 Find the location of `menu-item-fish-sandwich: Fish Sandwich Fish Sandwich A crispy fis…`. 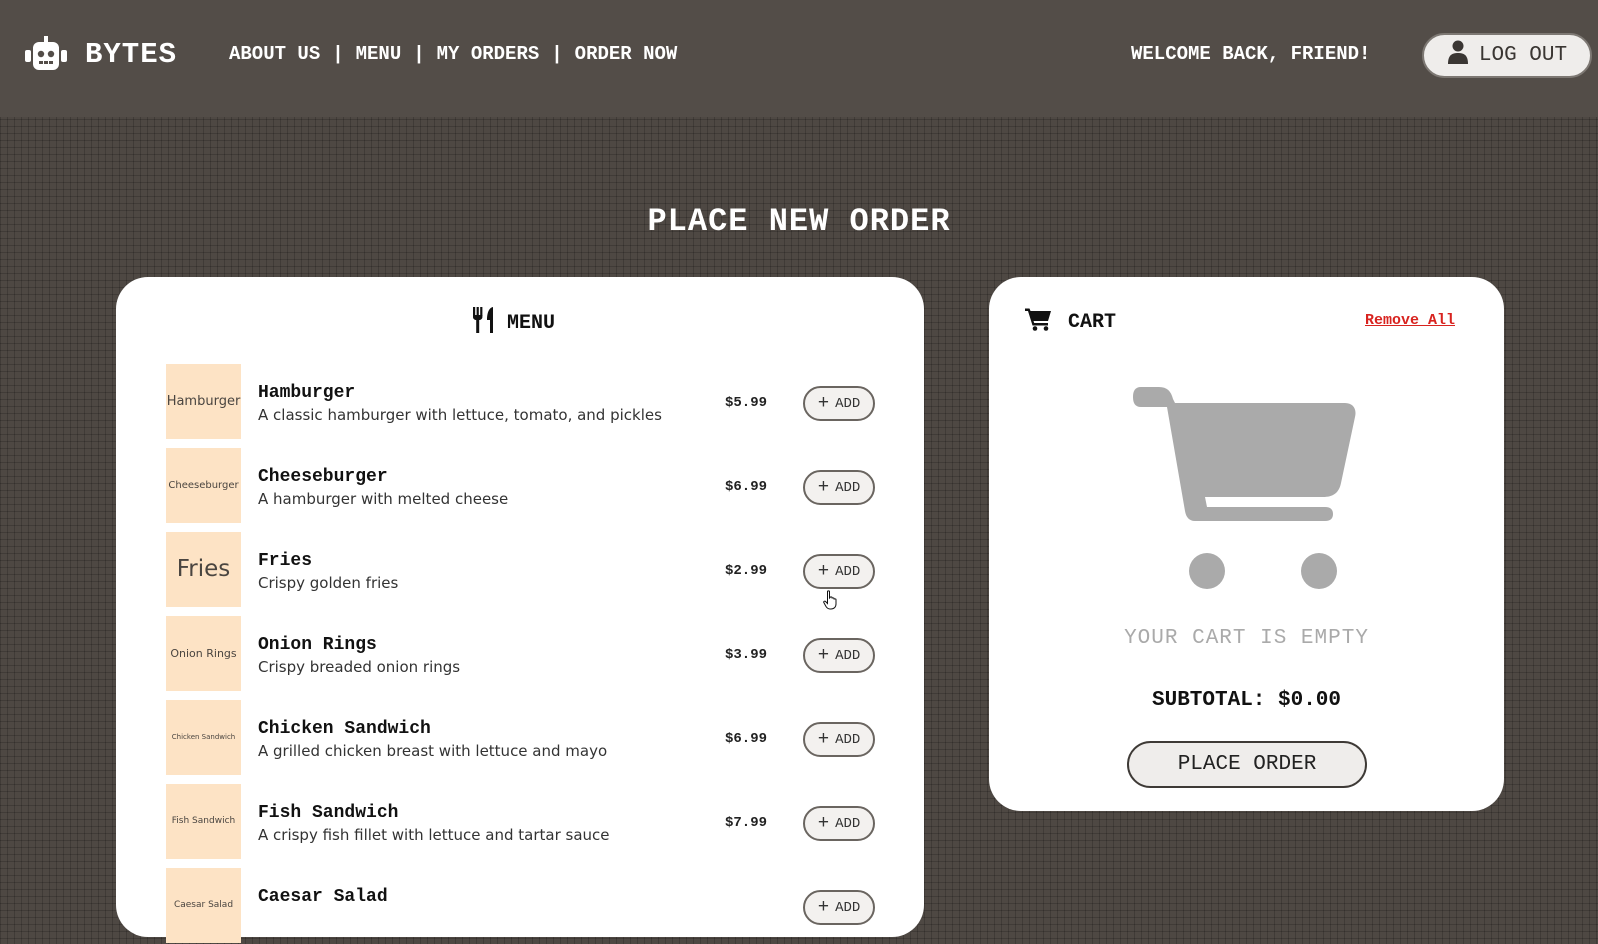

menu-item-fish-sandwich: Fish Sandwich Fish Sandwich A crispy fis… is located at coordinates (521, 822).